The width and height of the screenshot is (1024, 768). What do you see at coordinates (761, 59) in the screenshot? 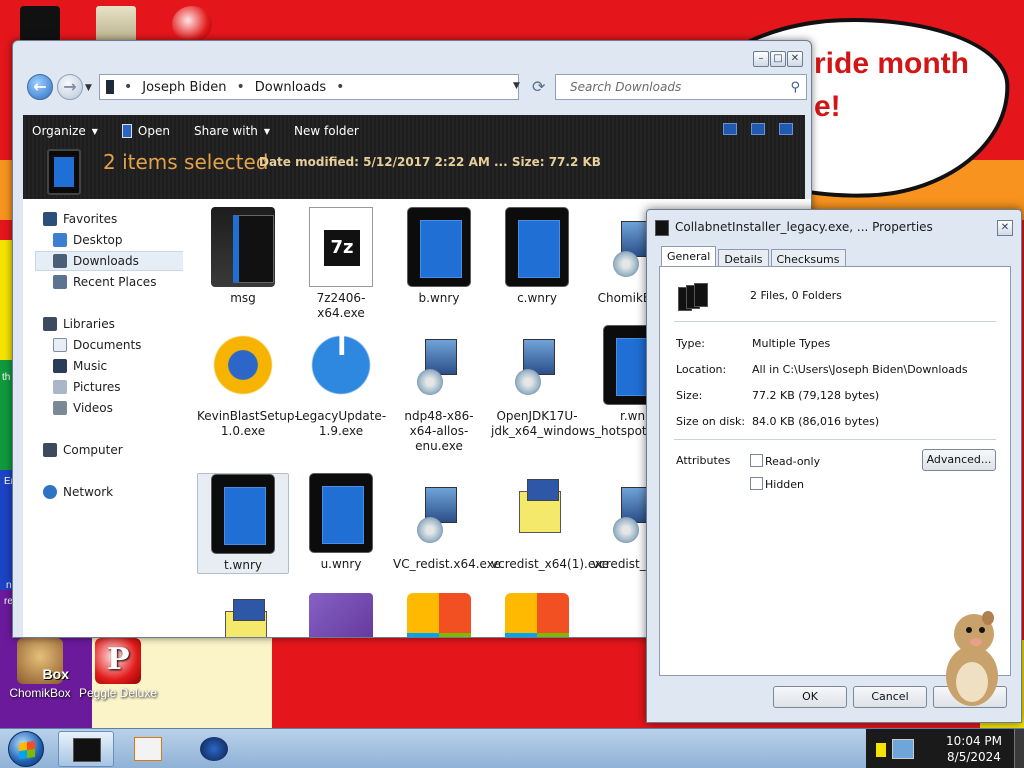
I see `minimize-button: –` at bounding box center [761, 59].